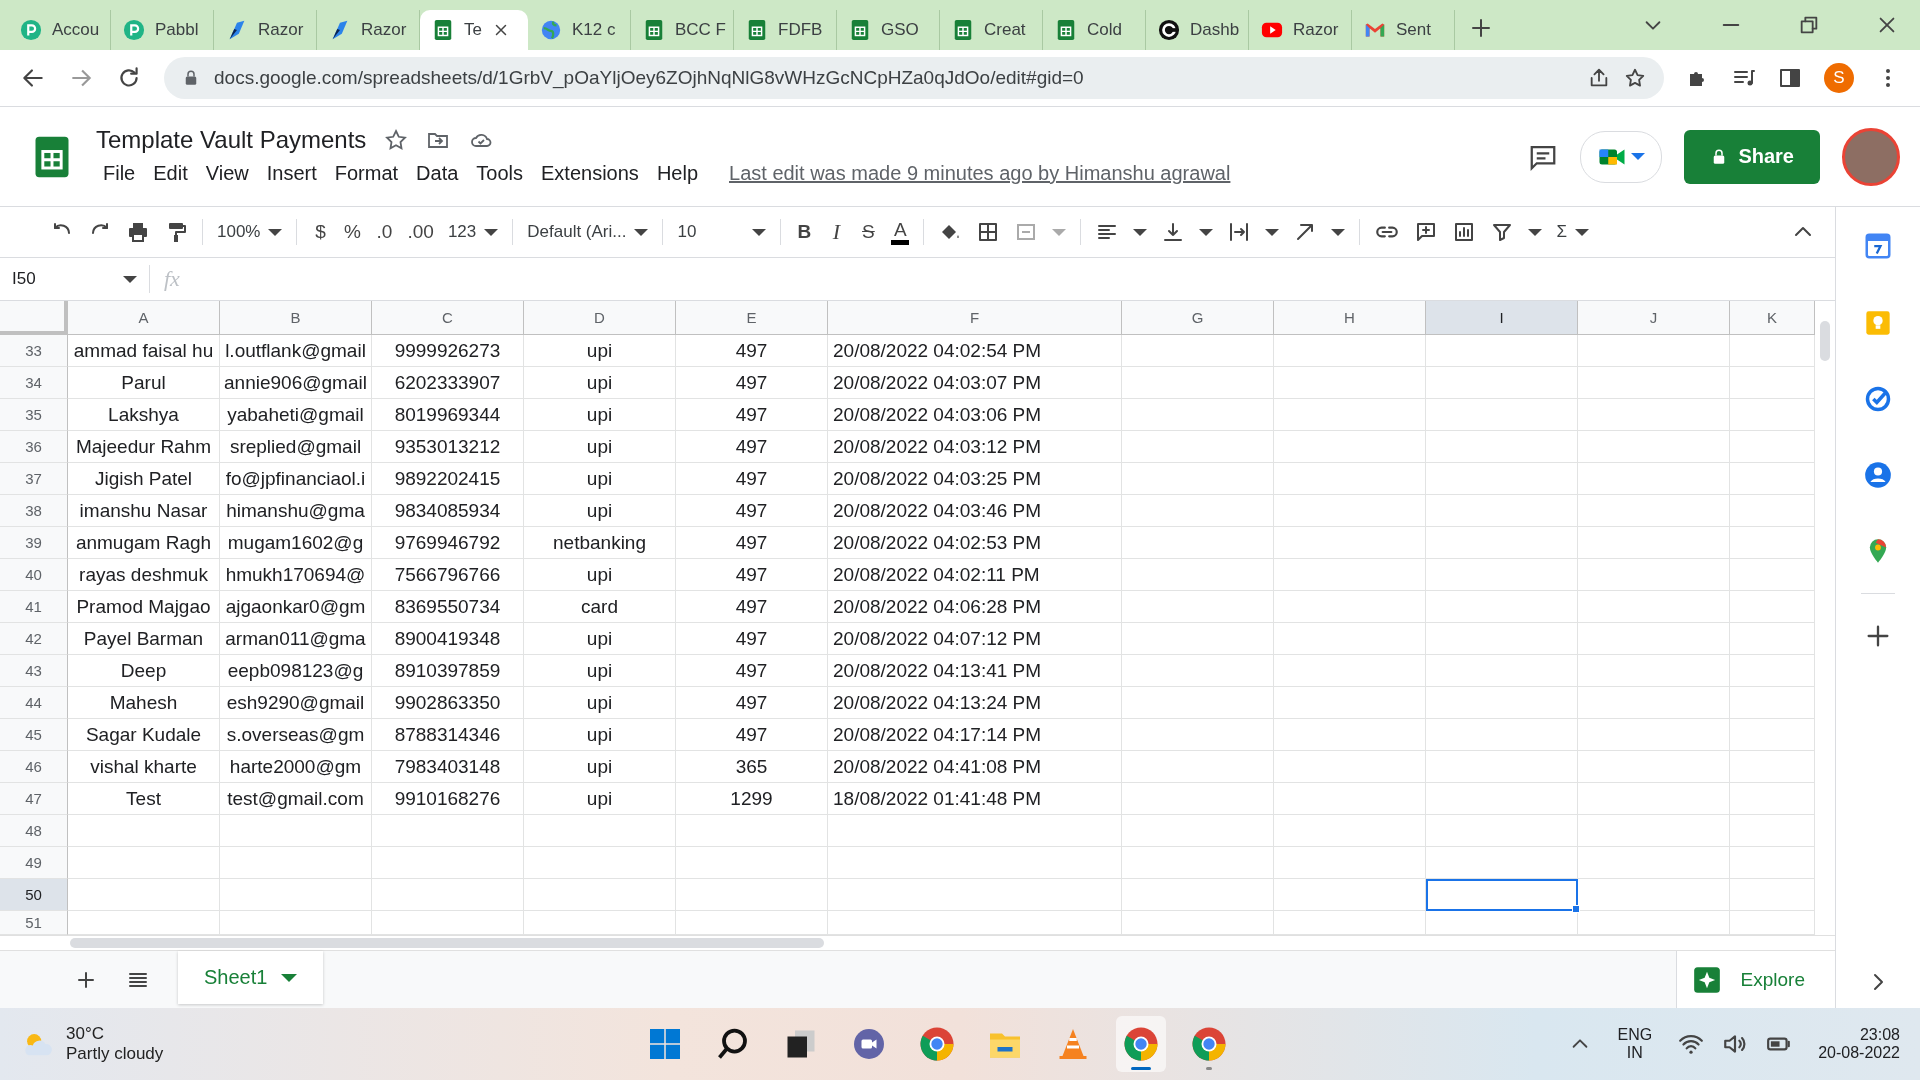  Describe the element at coordinates (34, 799) in the screenshot. I see `row-number: 47` at that location.